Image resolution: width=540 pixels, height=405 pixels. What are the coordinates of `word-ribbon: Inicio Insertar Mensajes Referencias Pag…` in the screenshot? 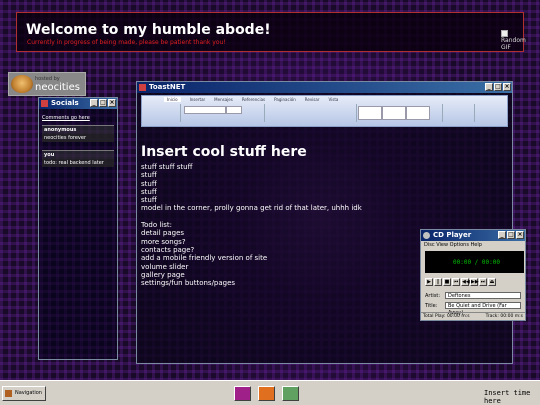 It's located at (324, 111).